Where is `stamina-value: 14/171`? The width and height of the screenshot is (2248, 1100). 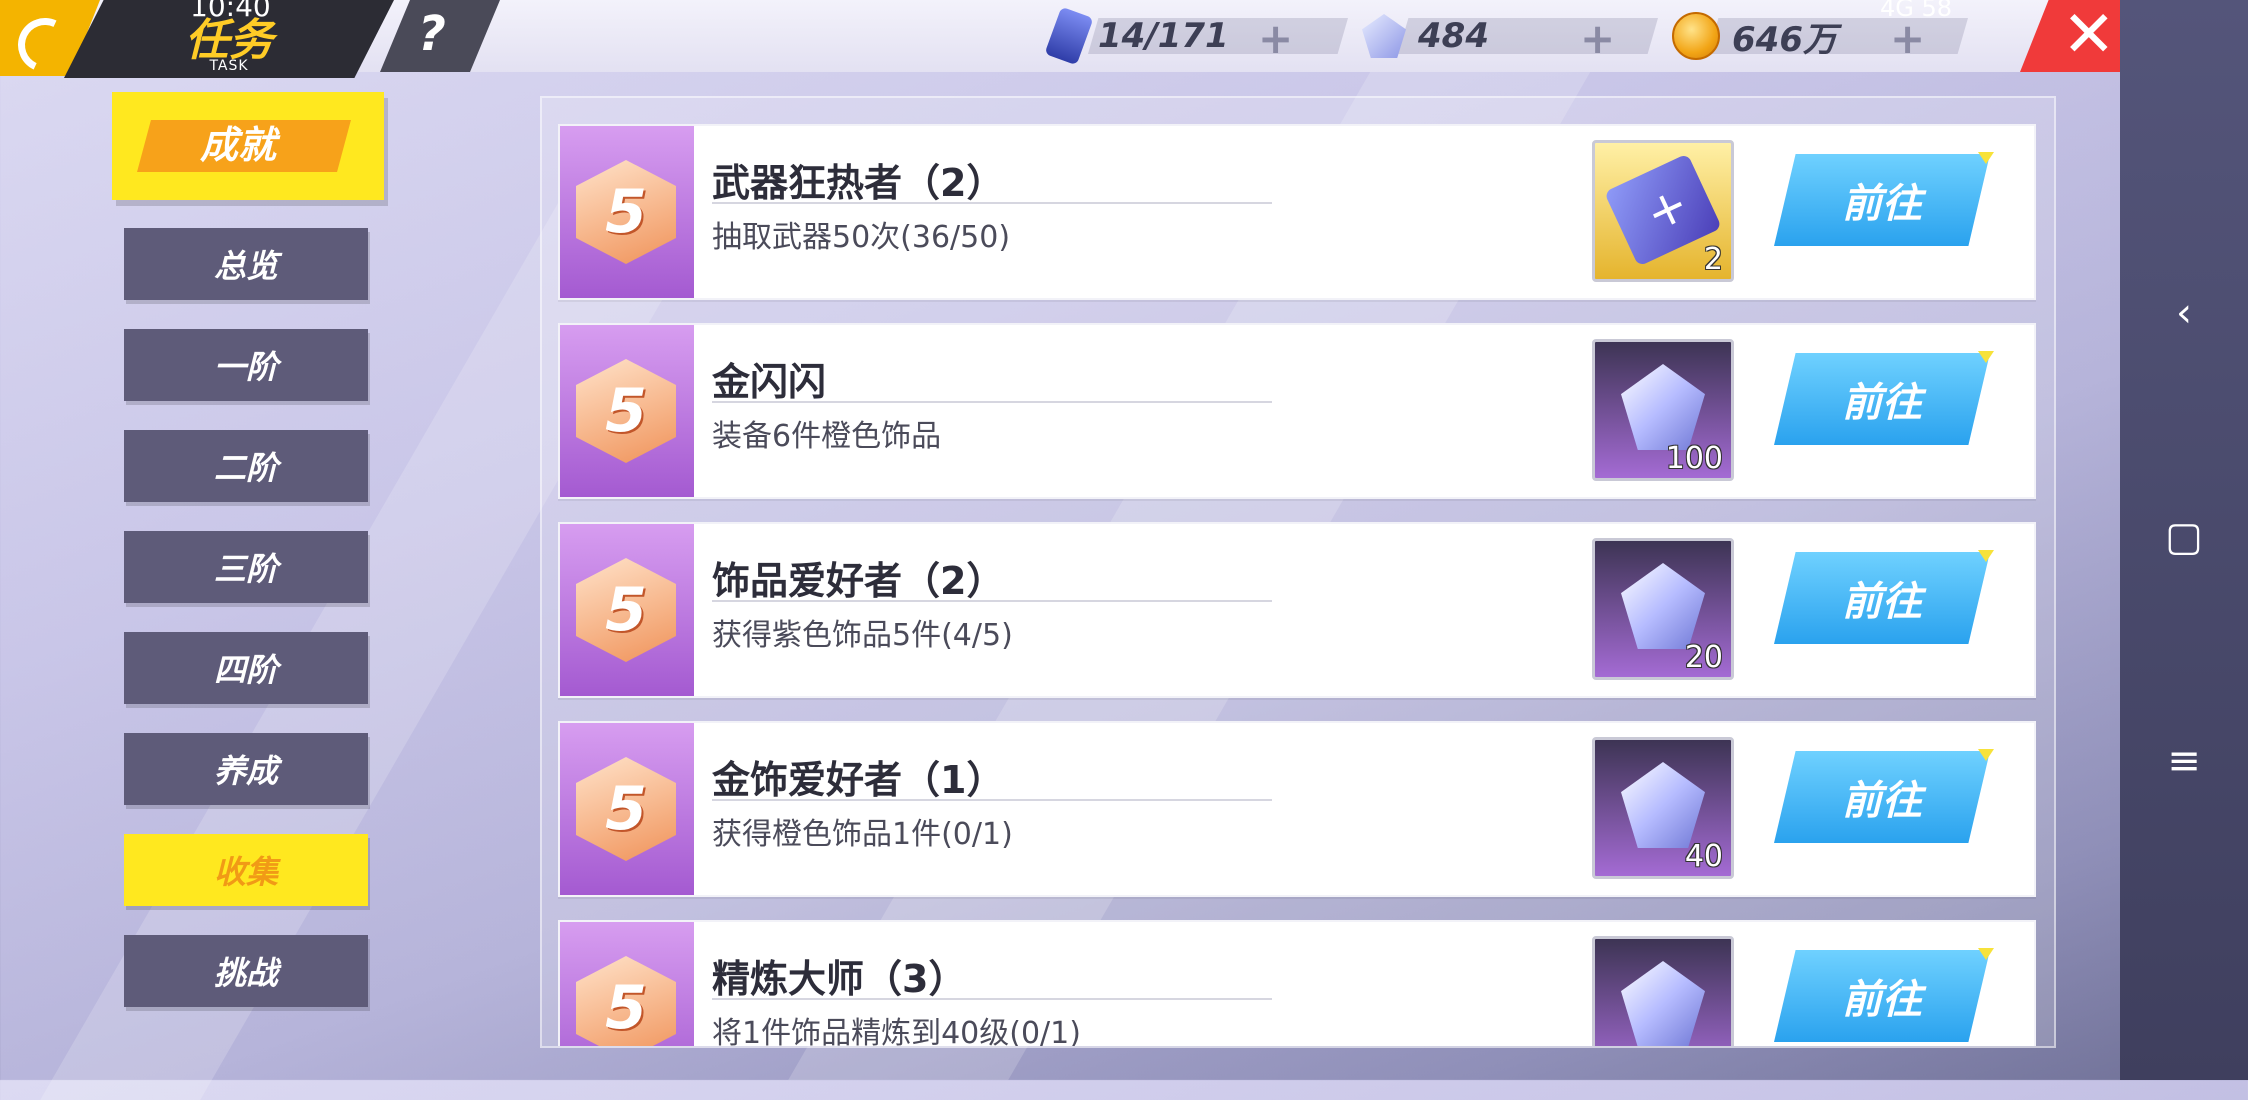
stamina-value: 14/171 is located at coordinates (1163, 36).